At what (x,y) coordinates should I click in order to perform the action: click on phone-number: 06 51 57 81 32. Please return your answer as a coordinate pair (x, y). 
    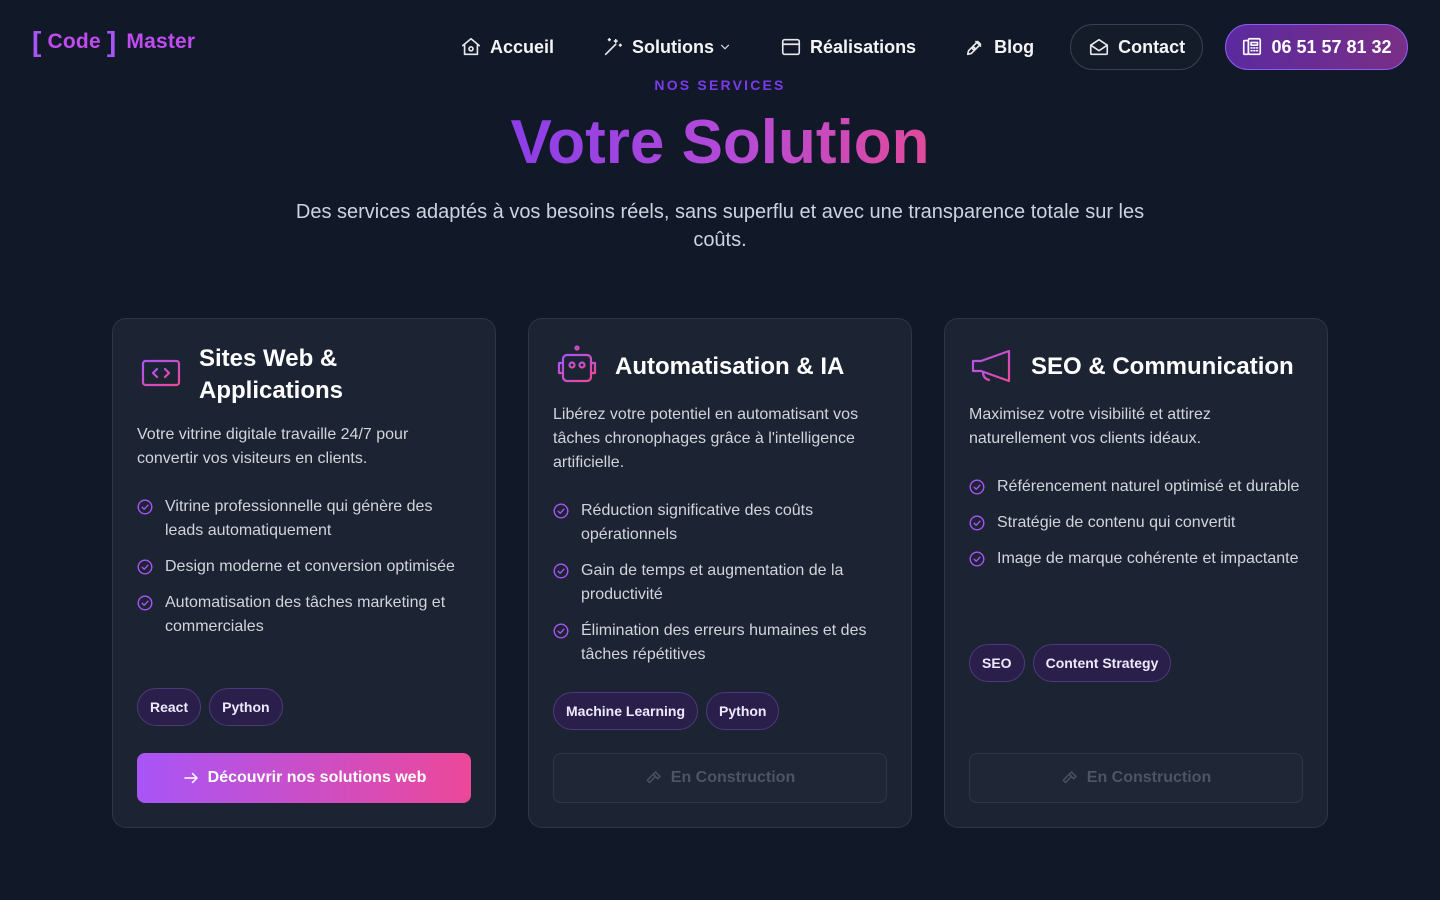
    Looking at the image, I should click on (1331, 46).